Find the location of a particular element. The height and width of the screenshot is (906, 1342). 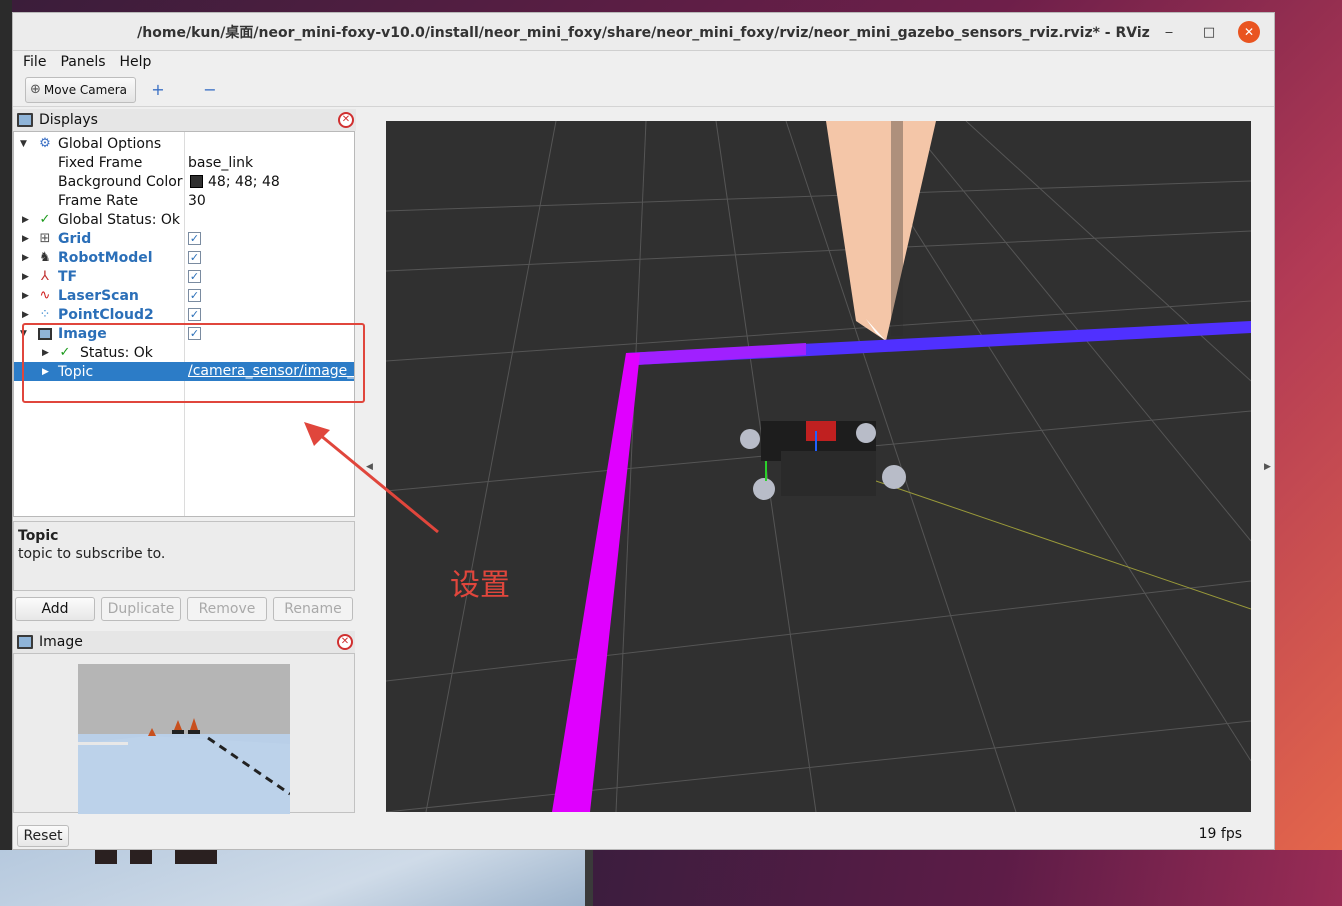

maximize-button: □ is located at coordinates (1209, 32).